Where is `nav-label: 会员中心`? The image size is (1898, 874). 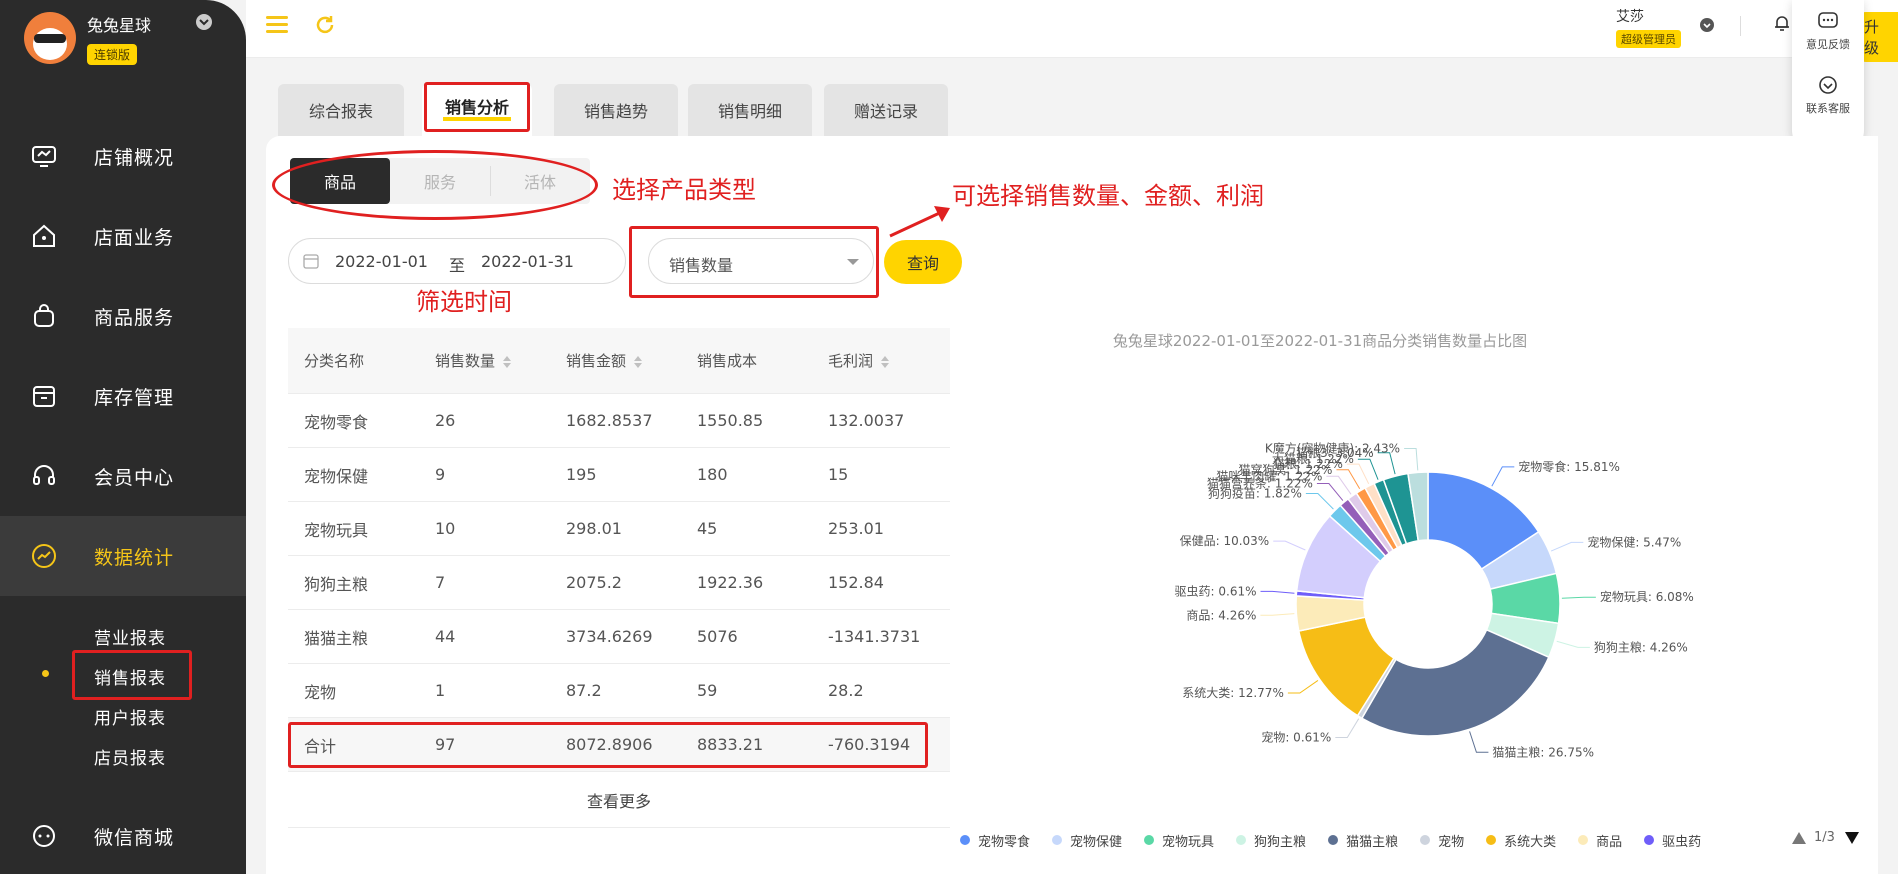 nav-label: 会员中心 is located at coordinates (134, 477).